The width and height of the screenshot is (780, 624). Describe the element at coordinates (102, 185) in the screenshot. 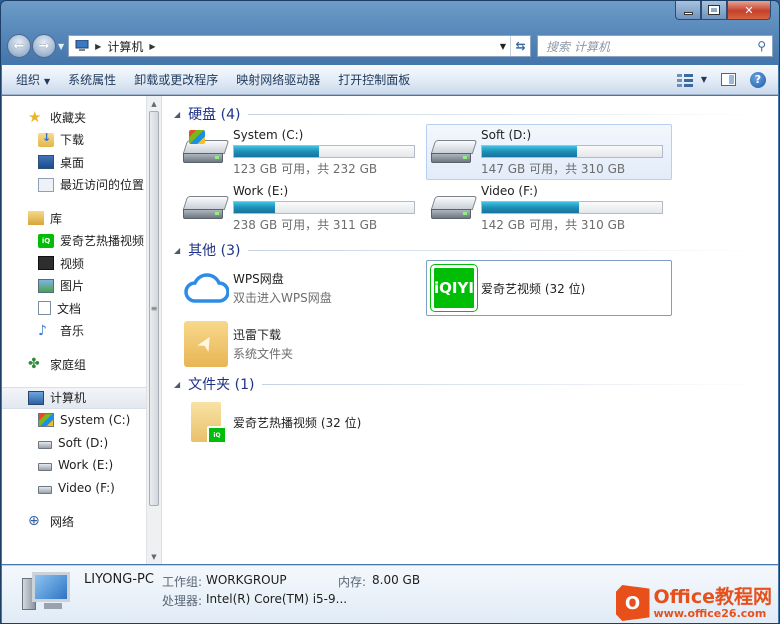

I see `nav-label: 最近访问的位置` at that location.